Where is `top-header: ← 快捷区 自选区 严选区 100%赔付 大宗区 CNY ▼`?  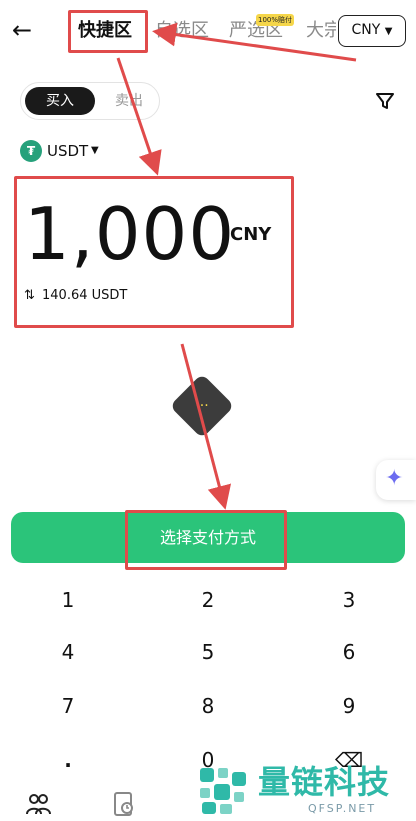
top-header: ← 快捷区 自选区 严选区 100%赔付 大宗区 CNY ▼ is located at coordinates (208, 31).